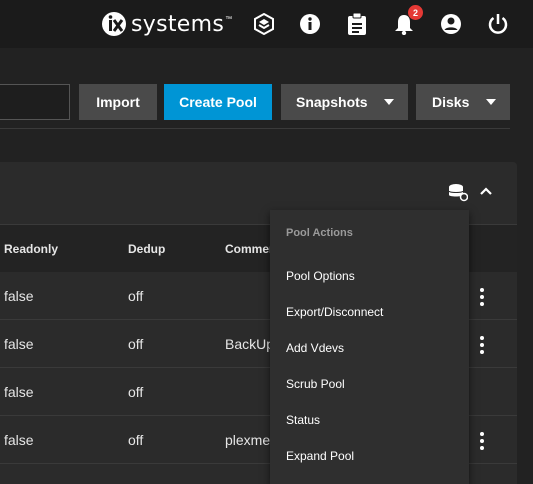 The image size is (533, 484). I want to click on menu-item-label: Add Vdevs, so click(315, 348).